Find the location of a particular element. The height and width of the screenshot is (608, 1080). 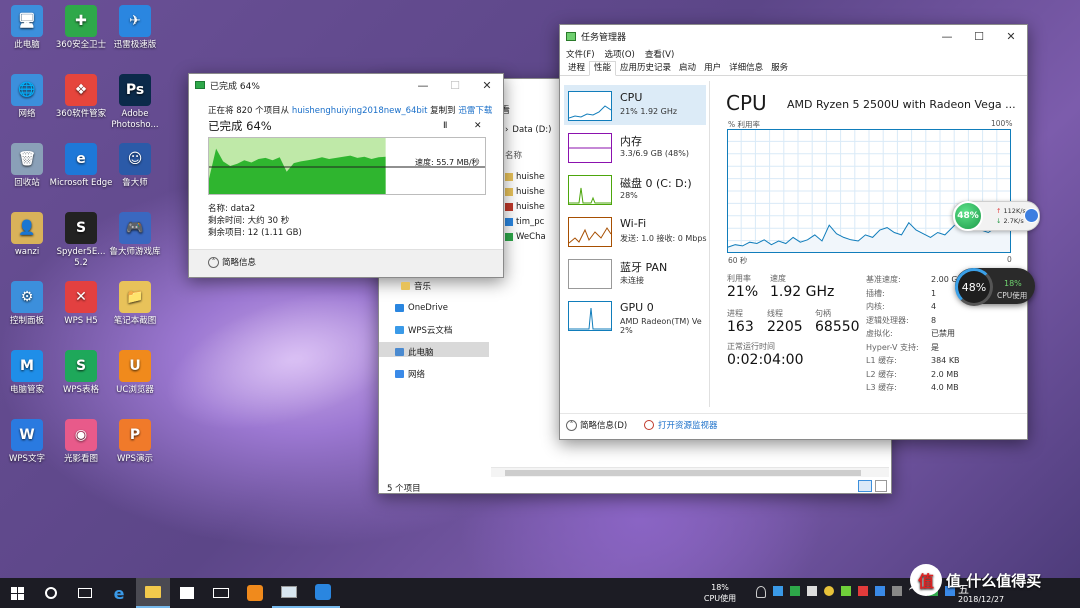

threads-label: 线程 is located at coordinates (775, 313).